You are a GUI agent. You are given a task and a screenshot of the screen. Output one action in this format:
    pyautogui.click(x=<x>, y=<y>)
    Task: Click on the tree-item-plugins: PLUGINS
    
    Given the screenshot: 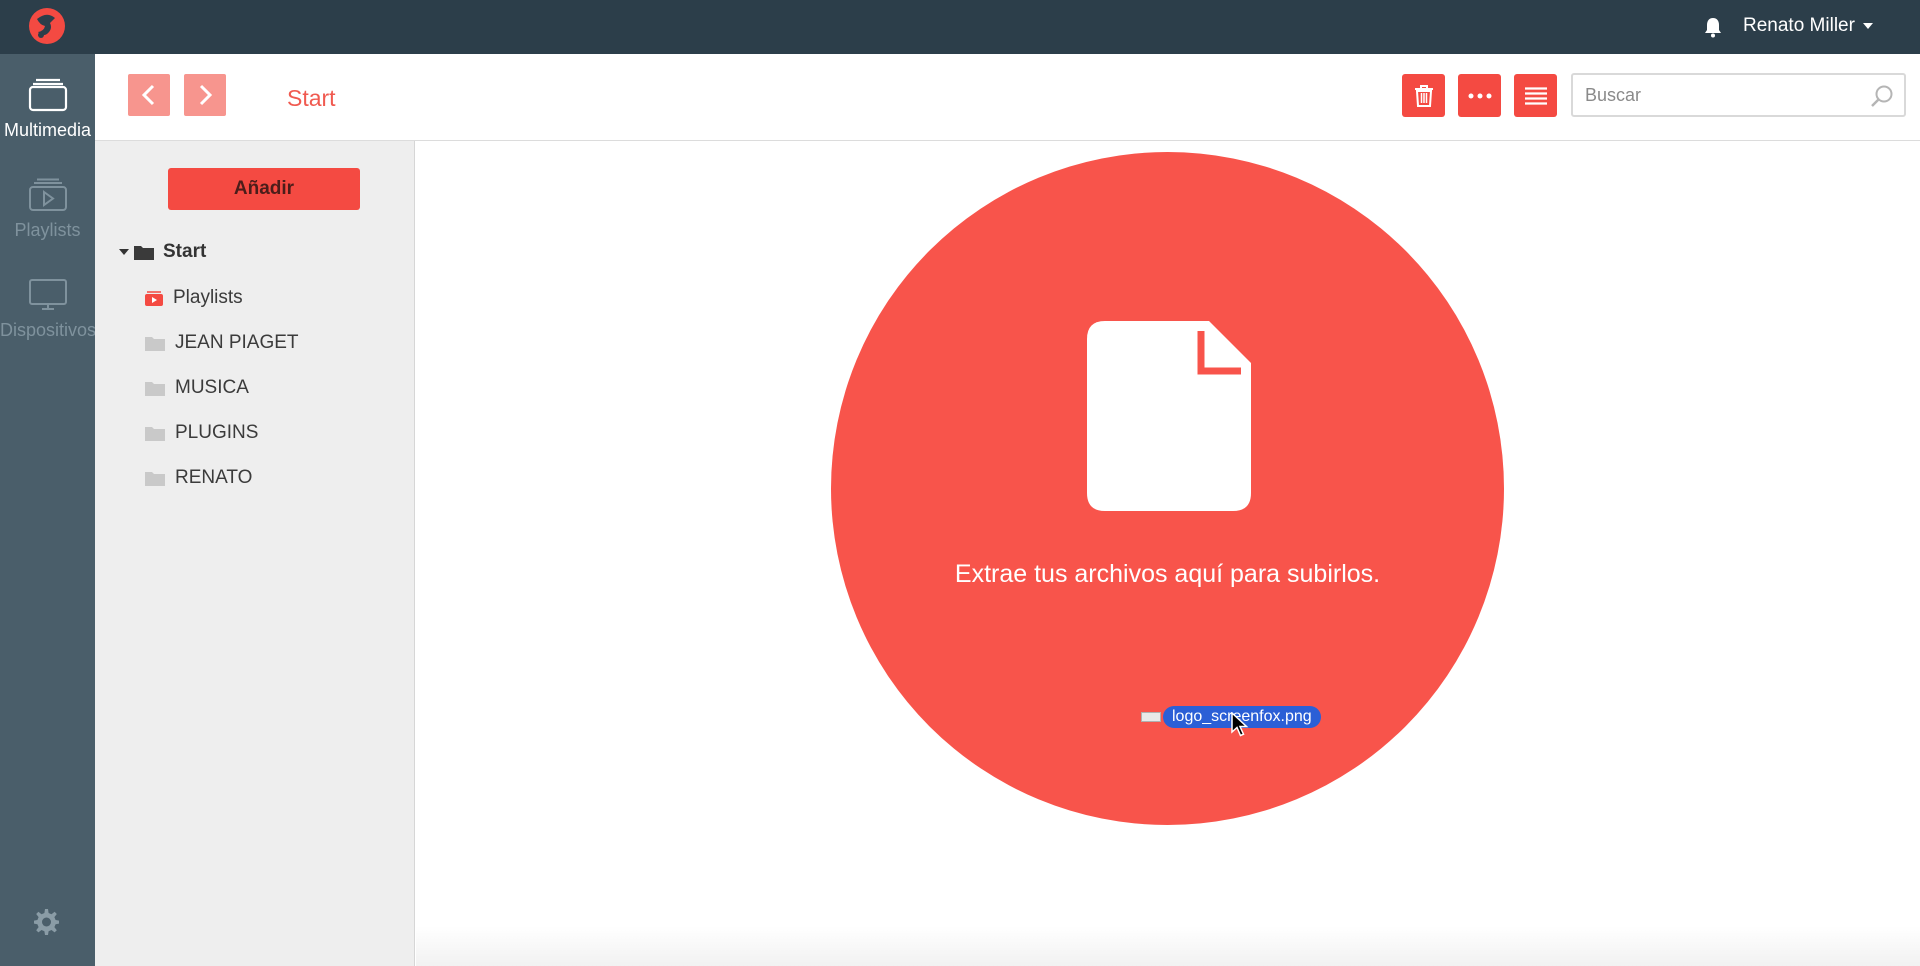 What is the action you would take?
    pyautogui.click(x=201, y=433)
    